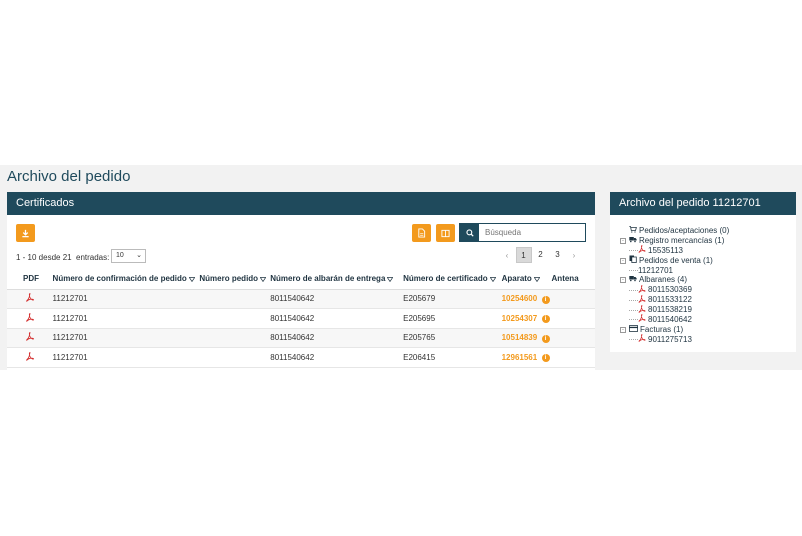 This screenshot has height=536, width=802. What do you see at coordinates (670, 290) in the screenshot?
I see `tree-node-label: 8011530369` at bounding box center [670, 290].